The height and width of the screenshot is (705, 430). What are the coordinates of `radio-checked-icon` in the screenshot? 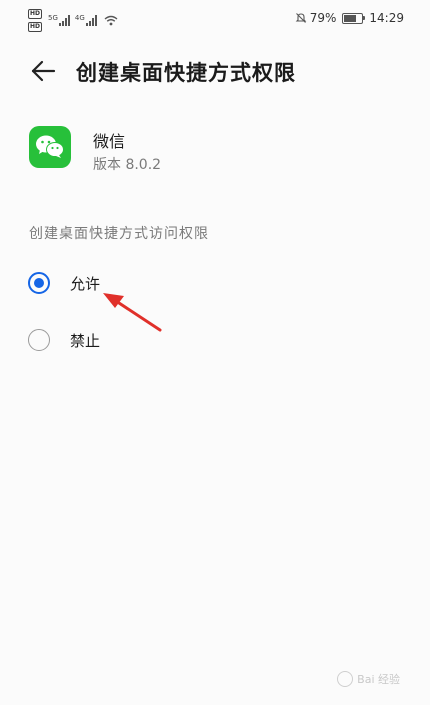 It's located at (39, 283).